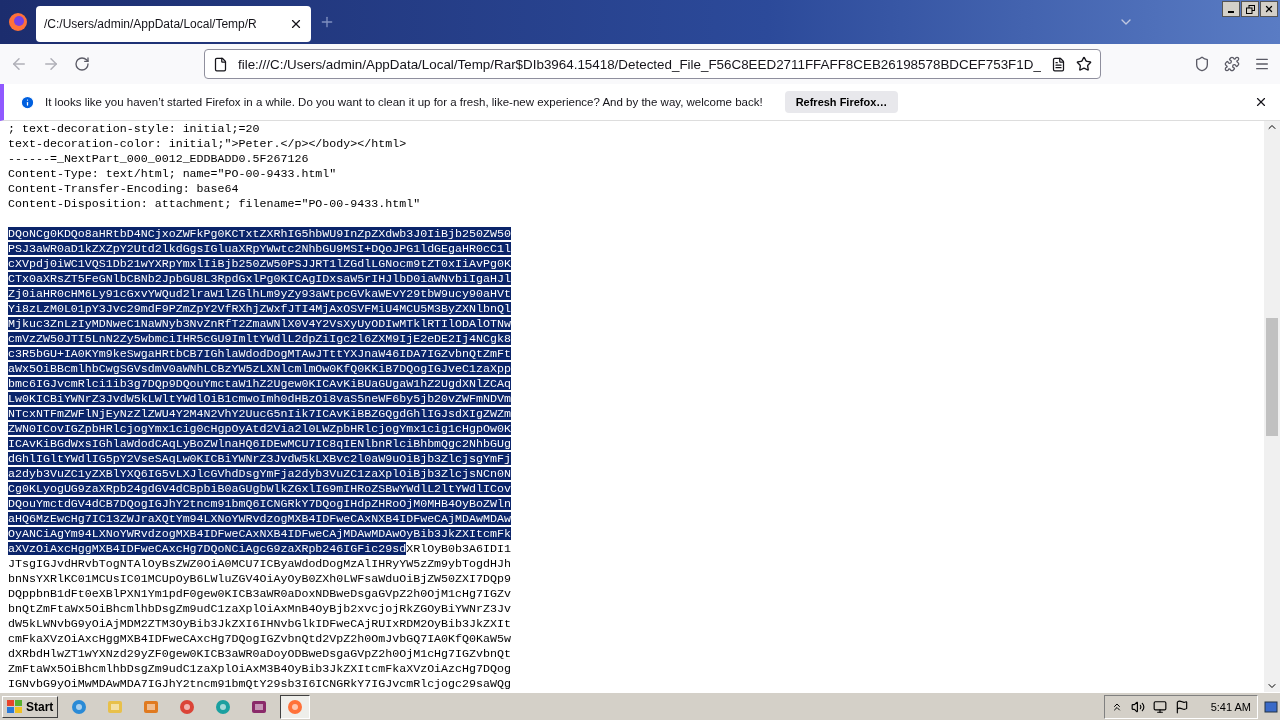  What do you see at coordinates (259, 563) in the screenshot?
I see `code-line: JTsgIGJvdHRvbTogNTAlOyBsZWZ0OiA0MCU7ICByaWdodDogMzAlIHRyYW5zZm9ybTogdHJh` at bounding box center [259, 563].